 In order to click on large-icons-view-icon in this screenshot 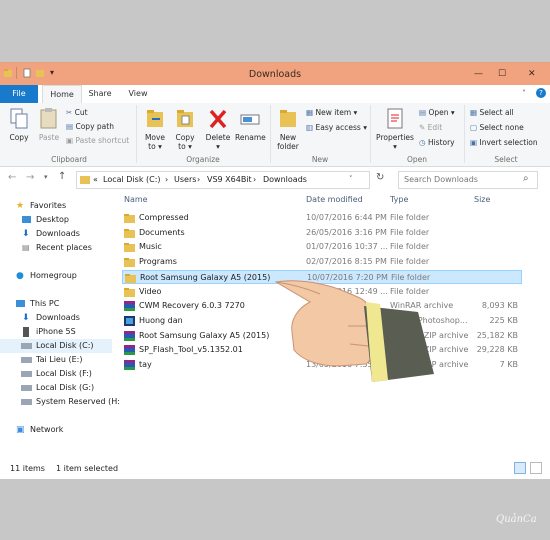, I will do `click(536, 468)`.